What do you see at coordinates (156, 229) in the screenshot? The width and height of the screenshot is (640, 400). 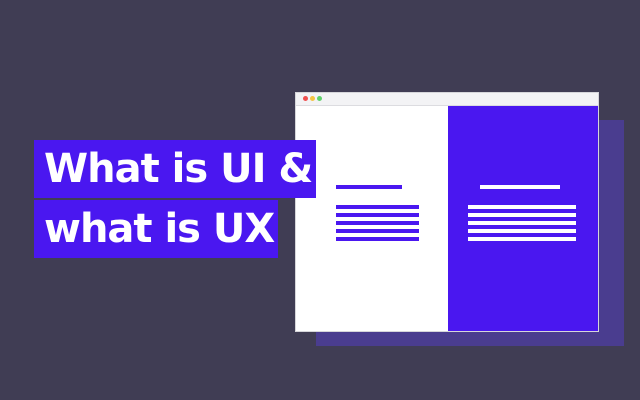 I see `headline-line-2: what is UX` at bounding box center [156, 229].